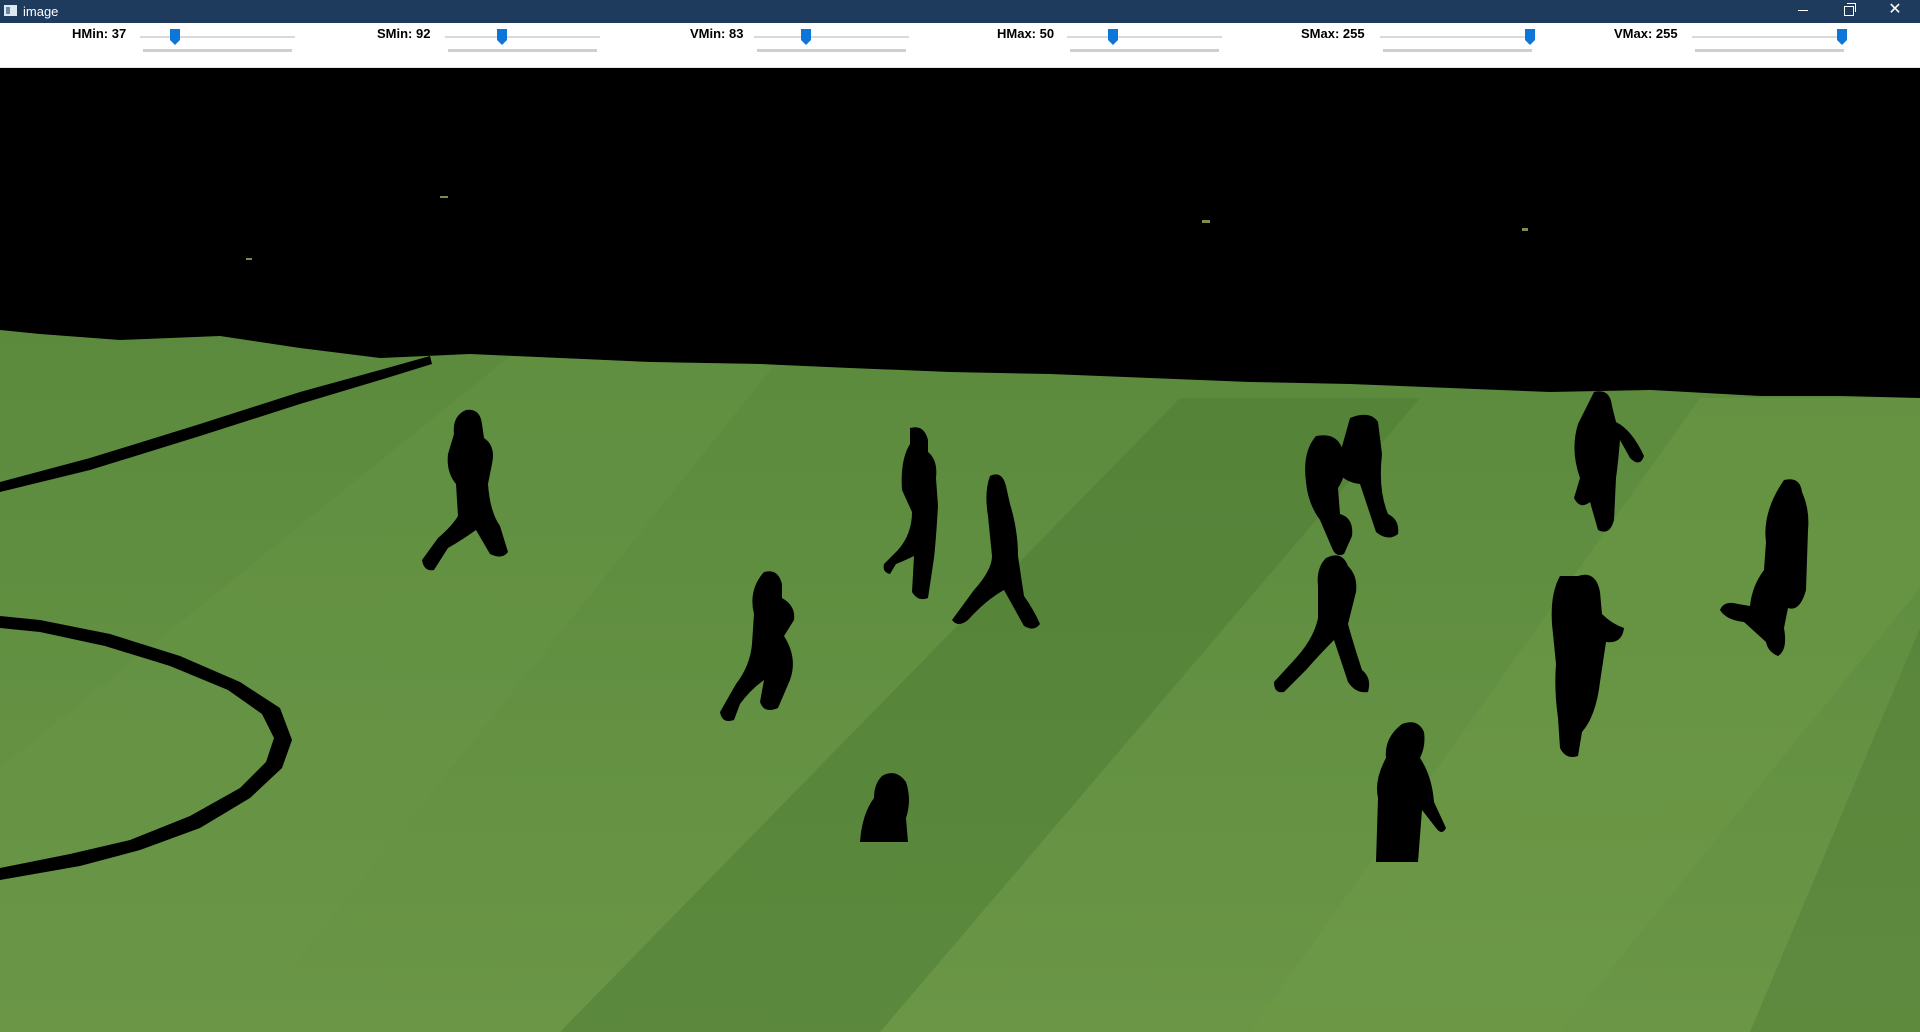 Image resolution: width=1920 pixels, height=1032 pixels. What do you see at coordinates (1842, 37) in the screenshot?
I see `trackbar-thumb-vmax` at bounding box center [1842, 37].